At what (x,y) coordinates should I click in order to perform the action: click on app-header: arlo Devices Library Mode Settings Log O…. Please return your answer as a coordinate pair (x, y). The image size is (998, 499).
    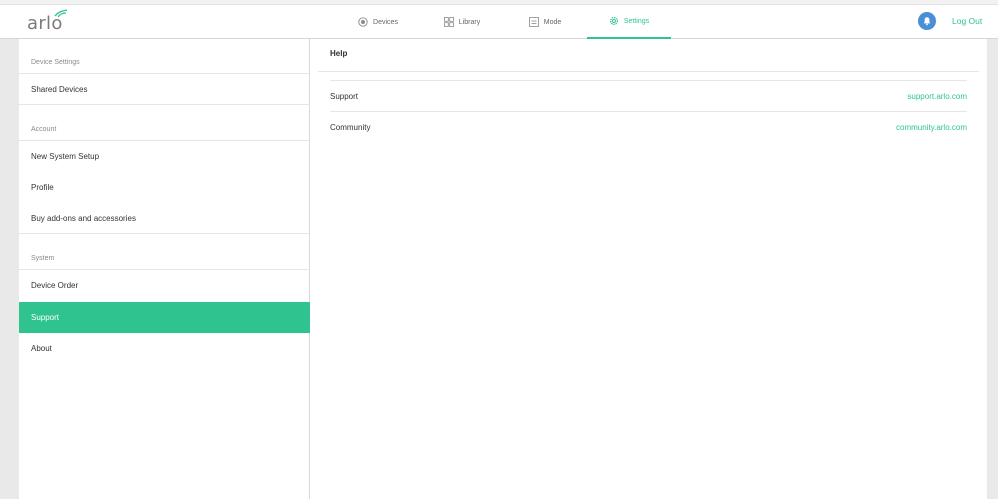
    Looking at the image, I should click on (499, 22).